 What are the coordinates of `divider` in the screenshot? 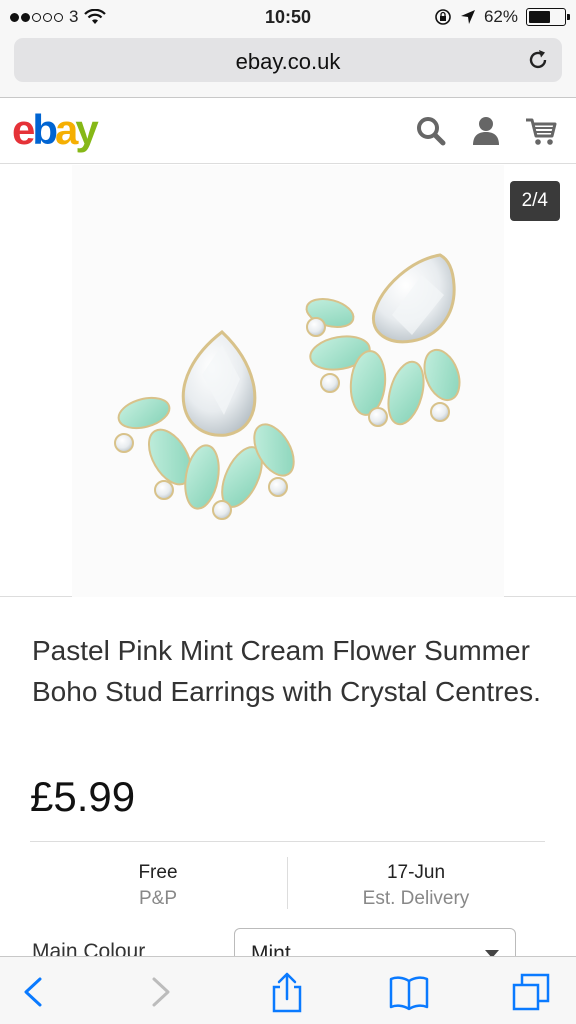 It's located at (287, 841).